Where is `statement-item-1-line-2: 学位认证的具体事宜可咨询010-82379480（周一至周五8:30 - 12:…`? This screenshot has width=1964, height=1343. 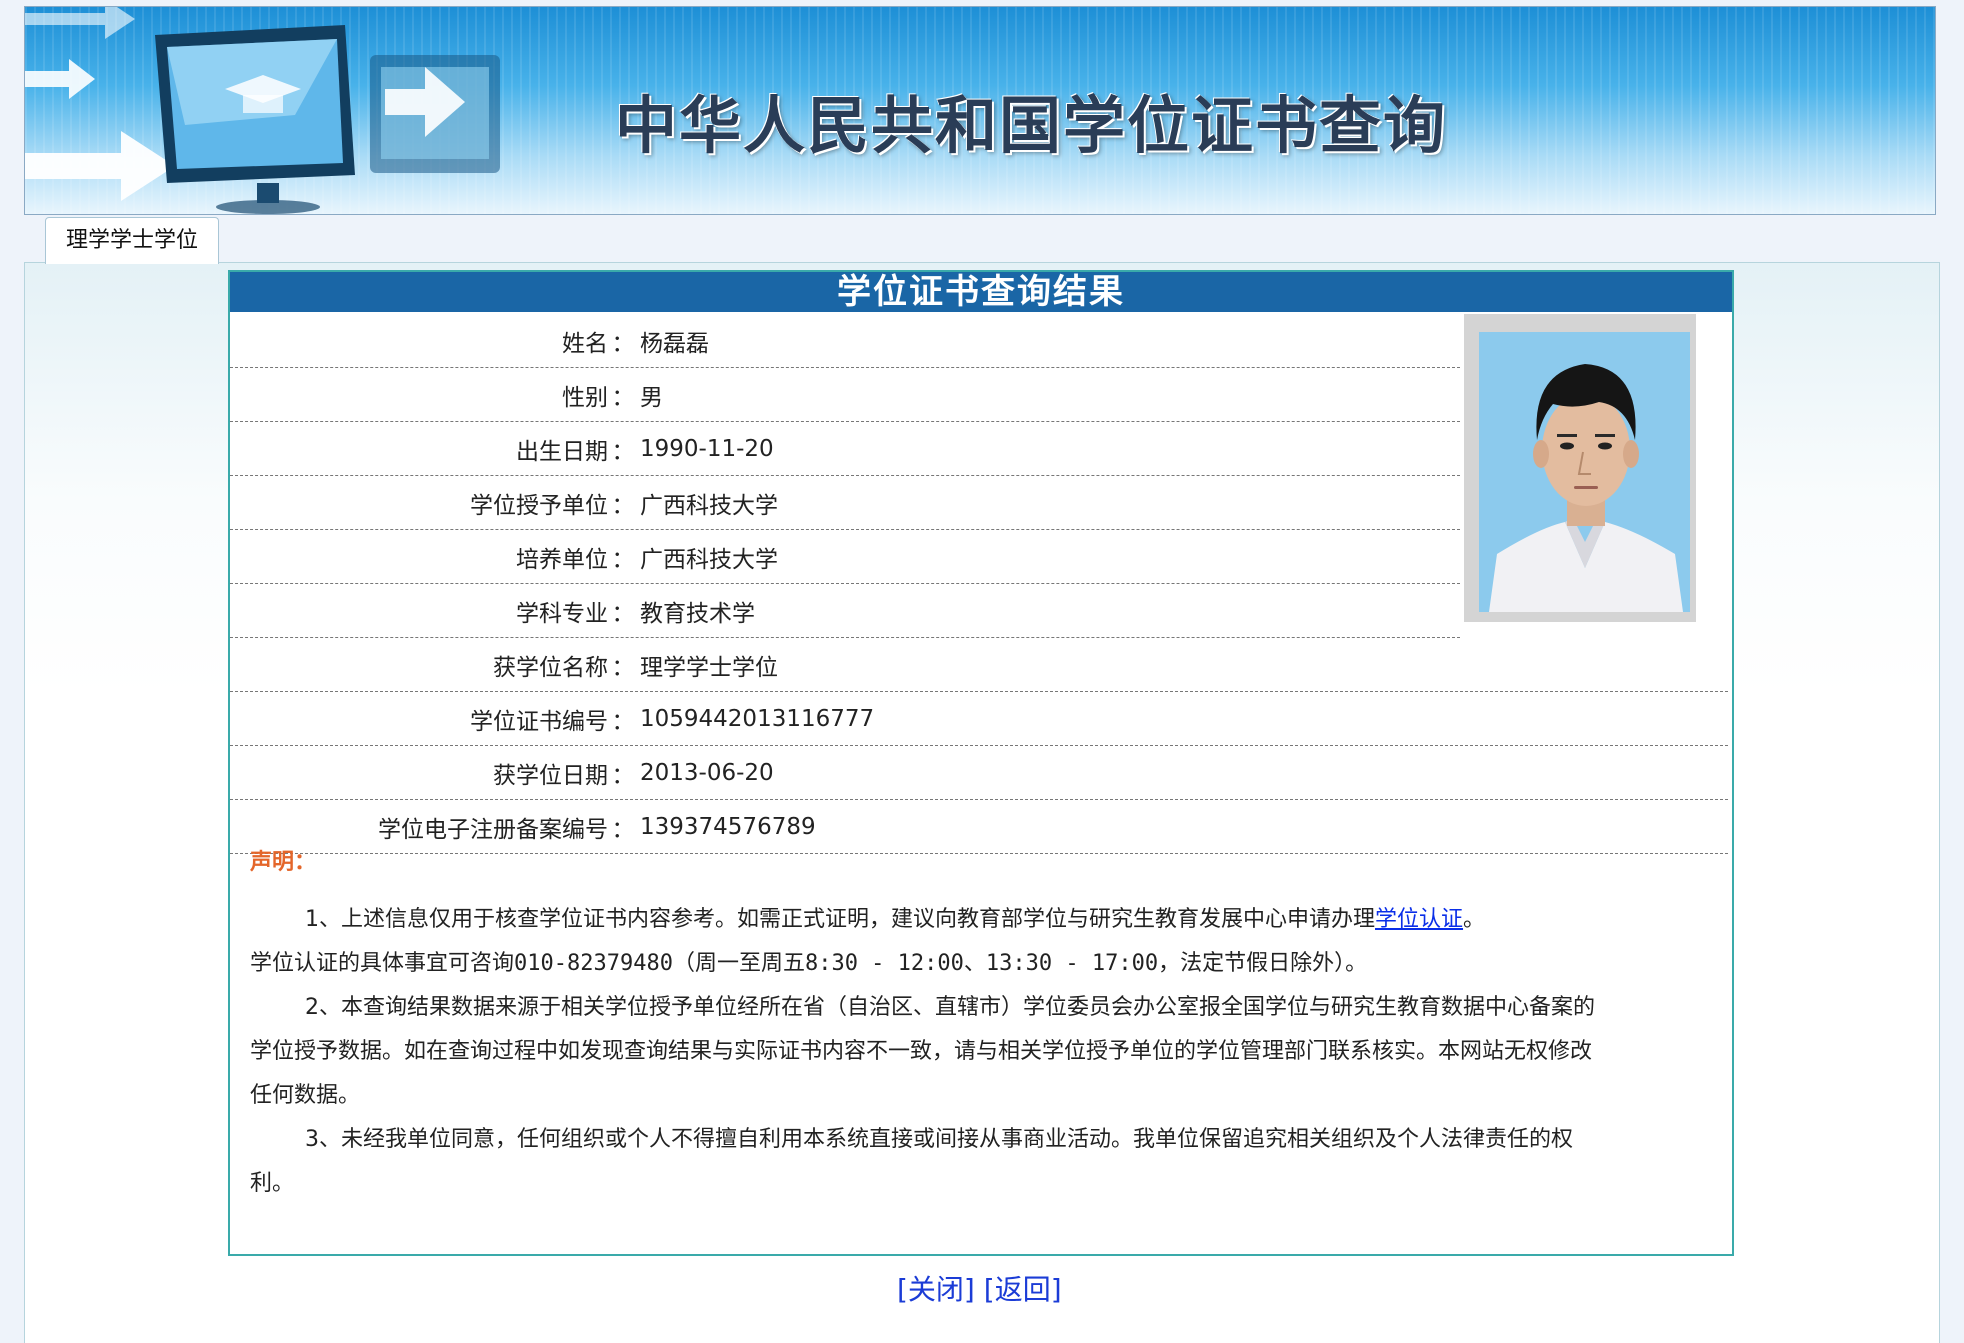
statement-item-1-line-2: 学位认证的具体事宜可咨询010-82379480（周一至周五8:30 - 12:… is located at coordinates (930, 964).